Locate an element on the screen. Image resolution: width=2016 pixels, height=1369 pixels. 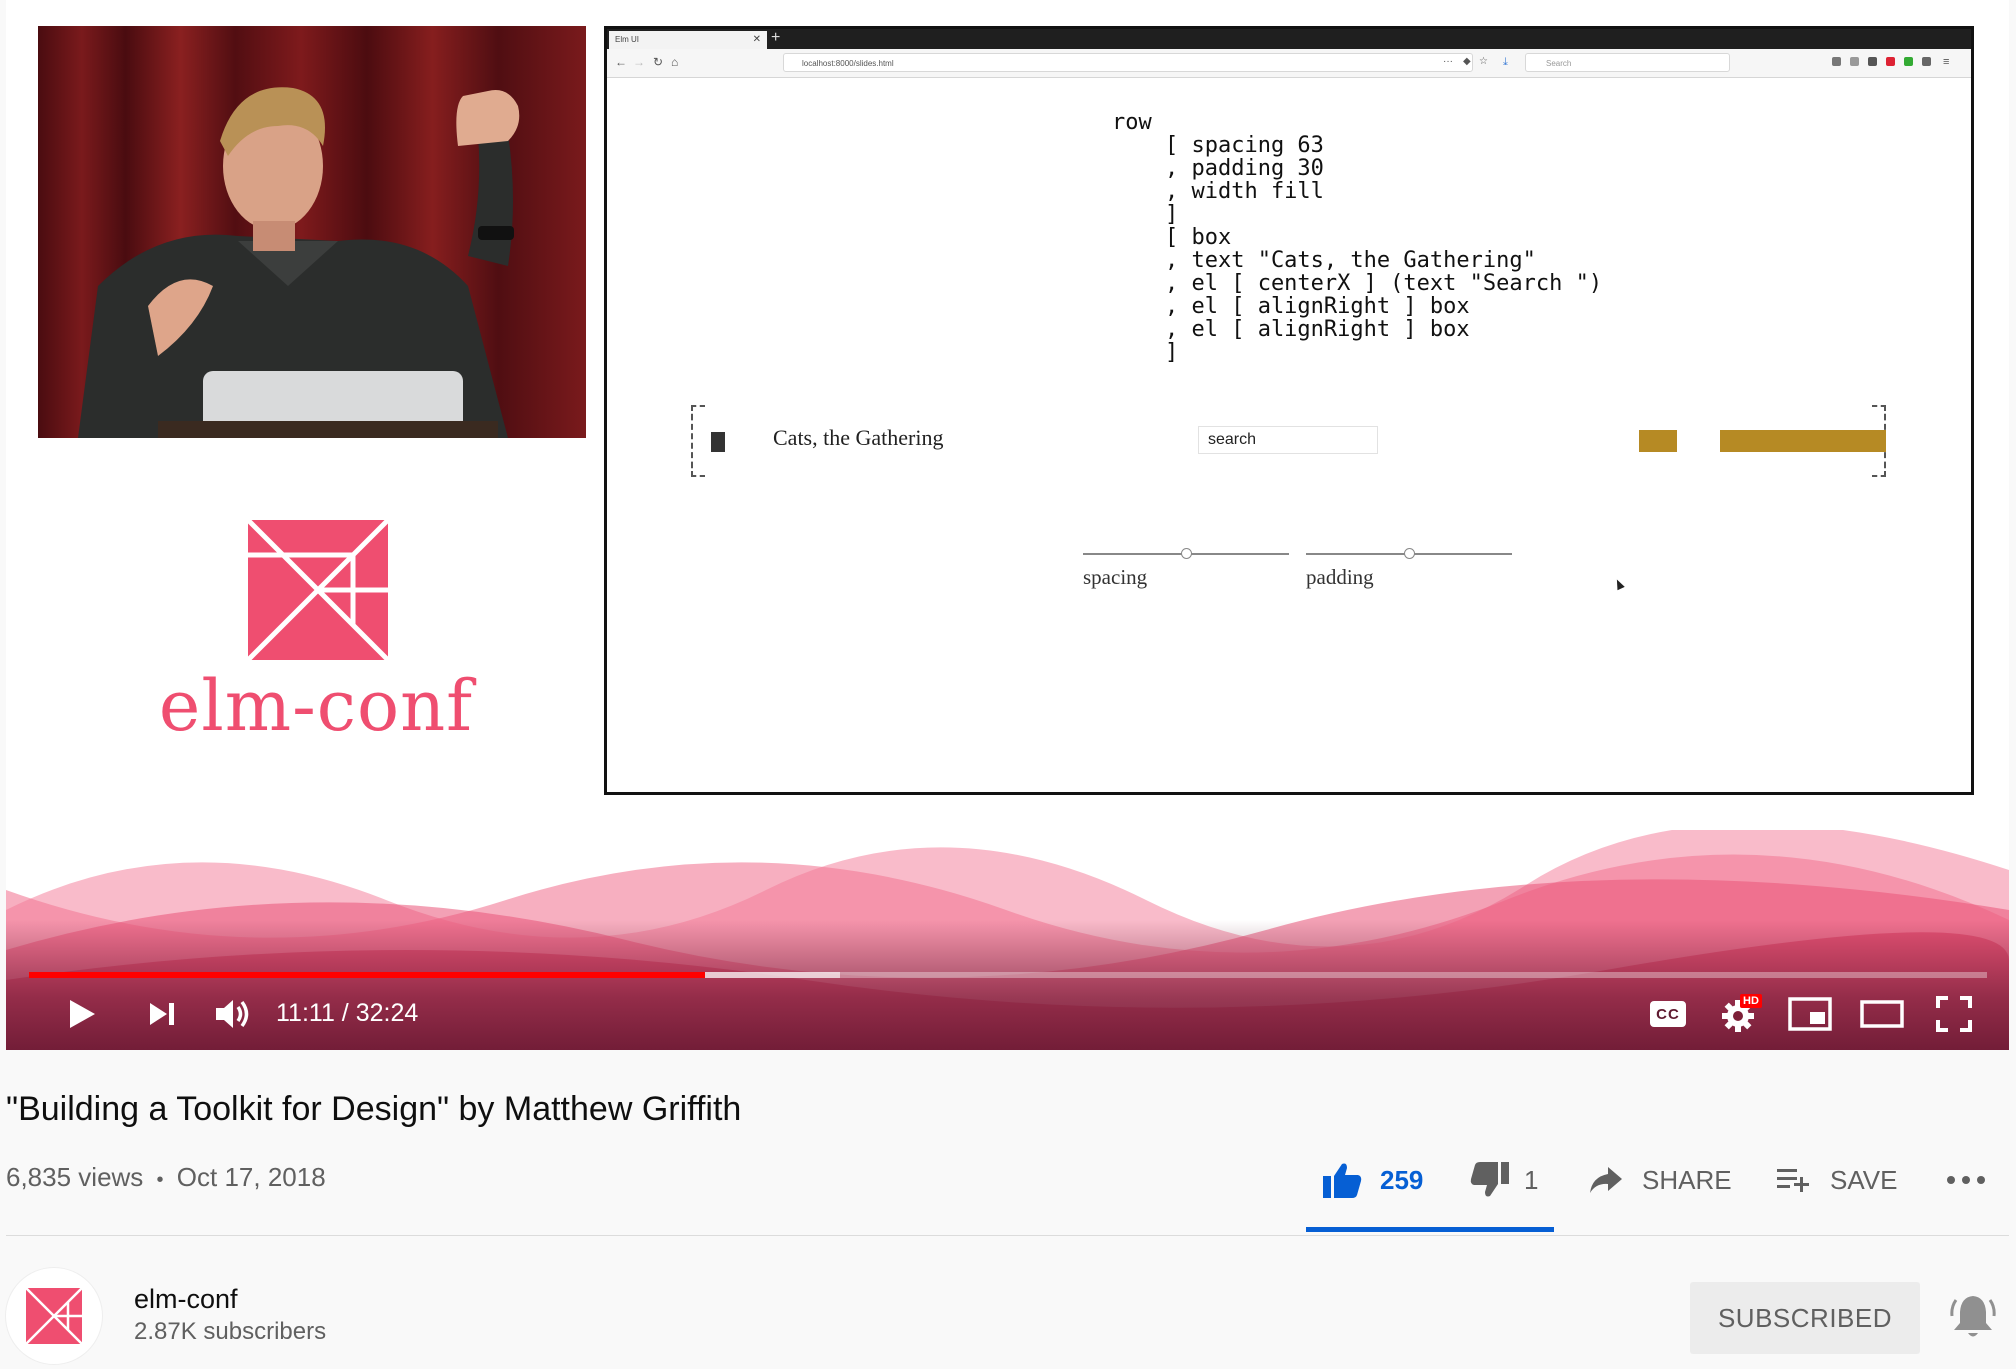
logo-wordmark: elm-conf is located at coordinates (316, 706).